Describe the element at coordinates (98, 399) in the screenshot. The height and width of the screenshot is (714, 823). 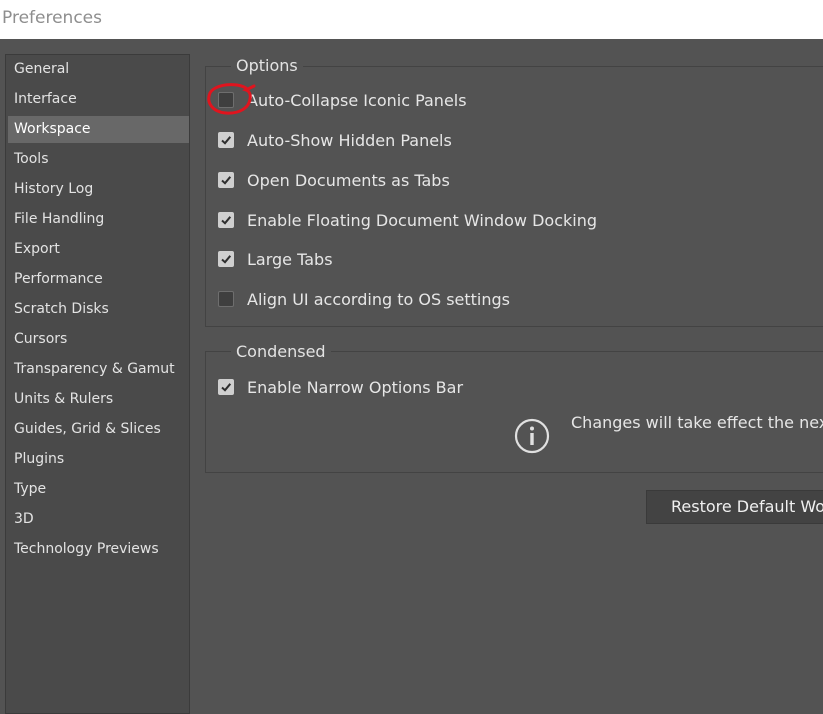
I see `sidebar-item-units-rulers: Units & Rulers` at that location.